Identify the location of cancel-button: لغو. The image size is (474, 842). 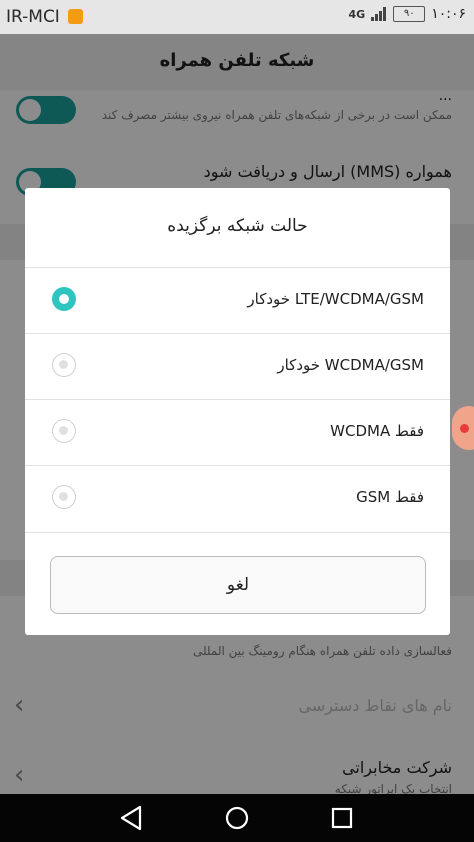
(238, 585).